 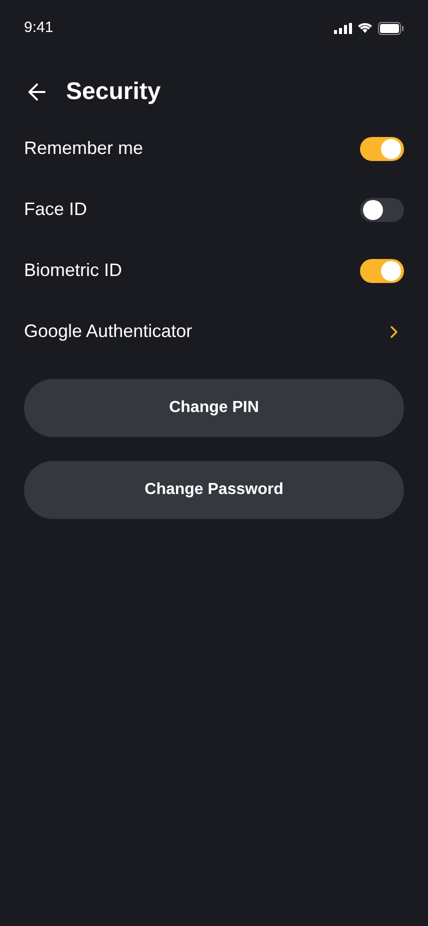 I want to click on action-button: Change Password, so click(x=214, y=490).